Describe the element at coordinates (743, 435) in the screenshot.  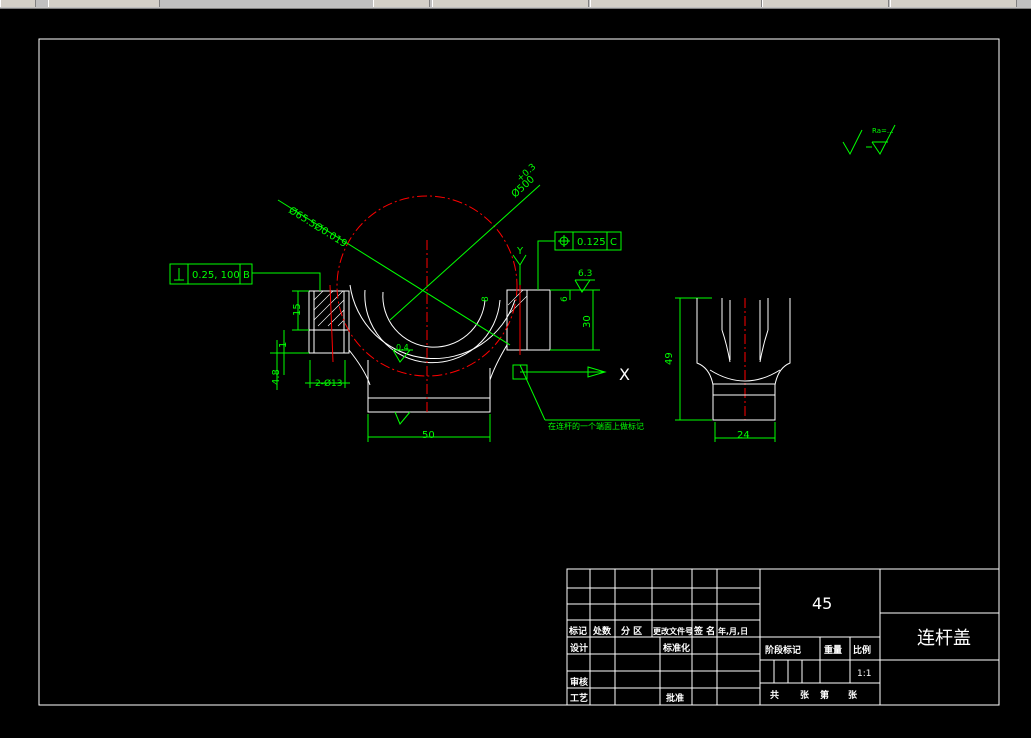
I see `dim-24-text: 24` at that location.